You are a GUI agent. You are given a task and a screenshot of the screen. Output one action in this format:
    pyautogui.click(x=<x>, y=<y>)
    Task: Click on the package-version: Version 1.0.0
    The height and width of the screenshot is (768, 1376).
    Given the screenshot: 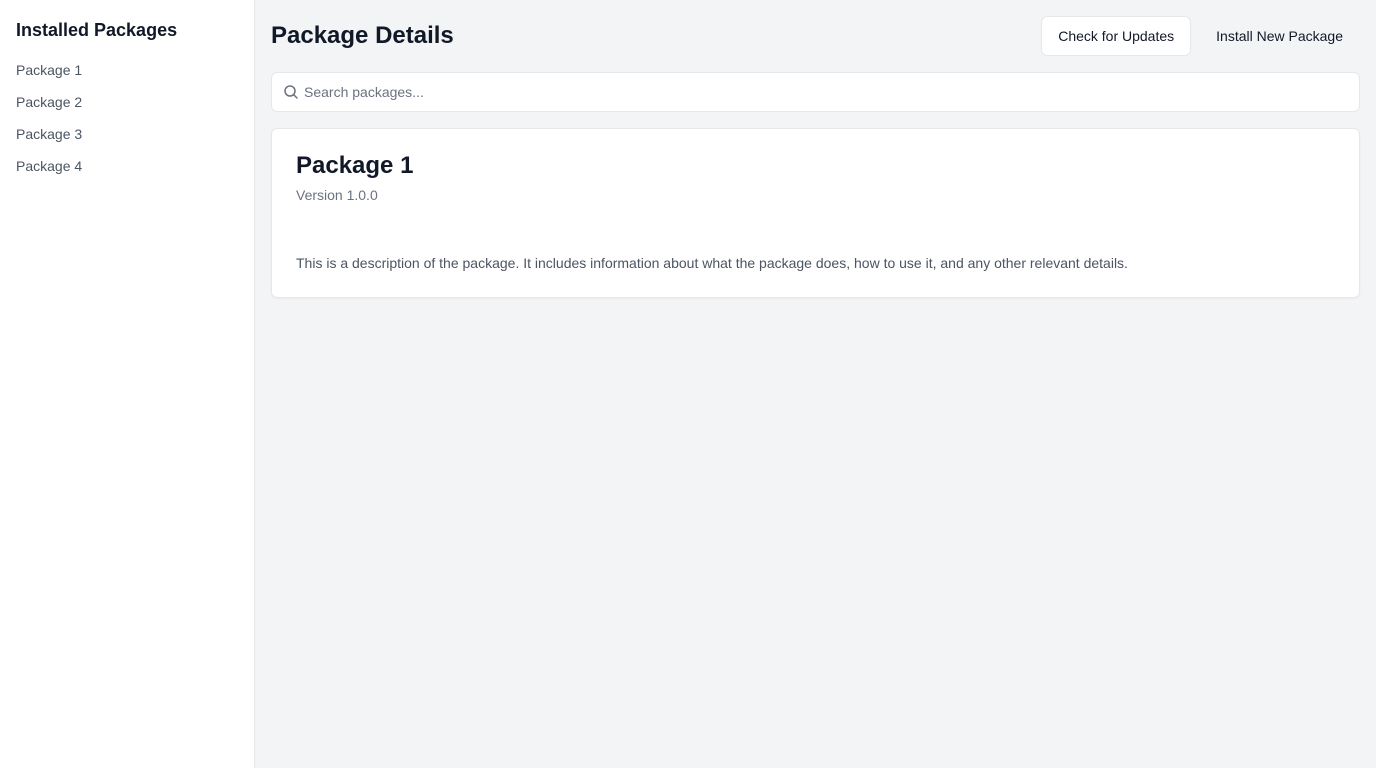 What is the action you would take?
    pyautogui.click(x=337, y=195)
    